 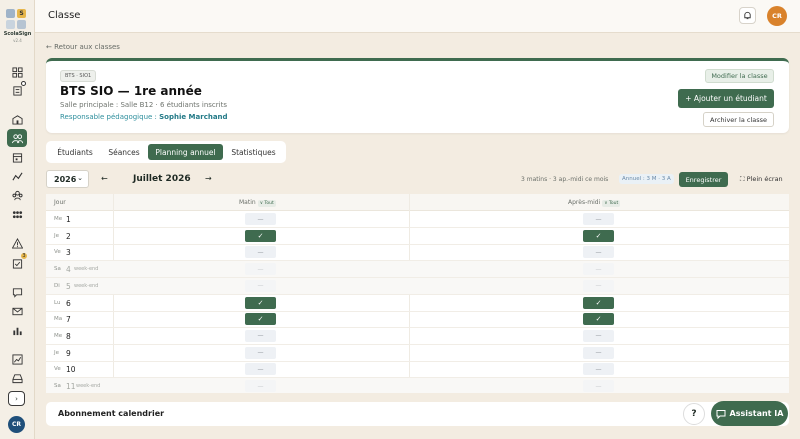 I want to click on table-row: Sa 4 week-end — —, so click(x=417, y=270).